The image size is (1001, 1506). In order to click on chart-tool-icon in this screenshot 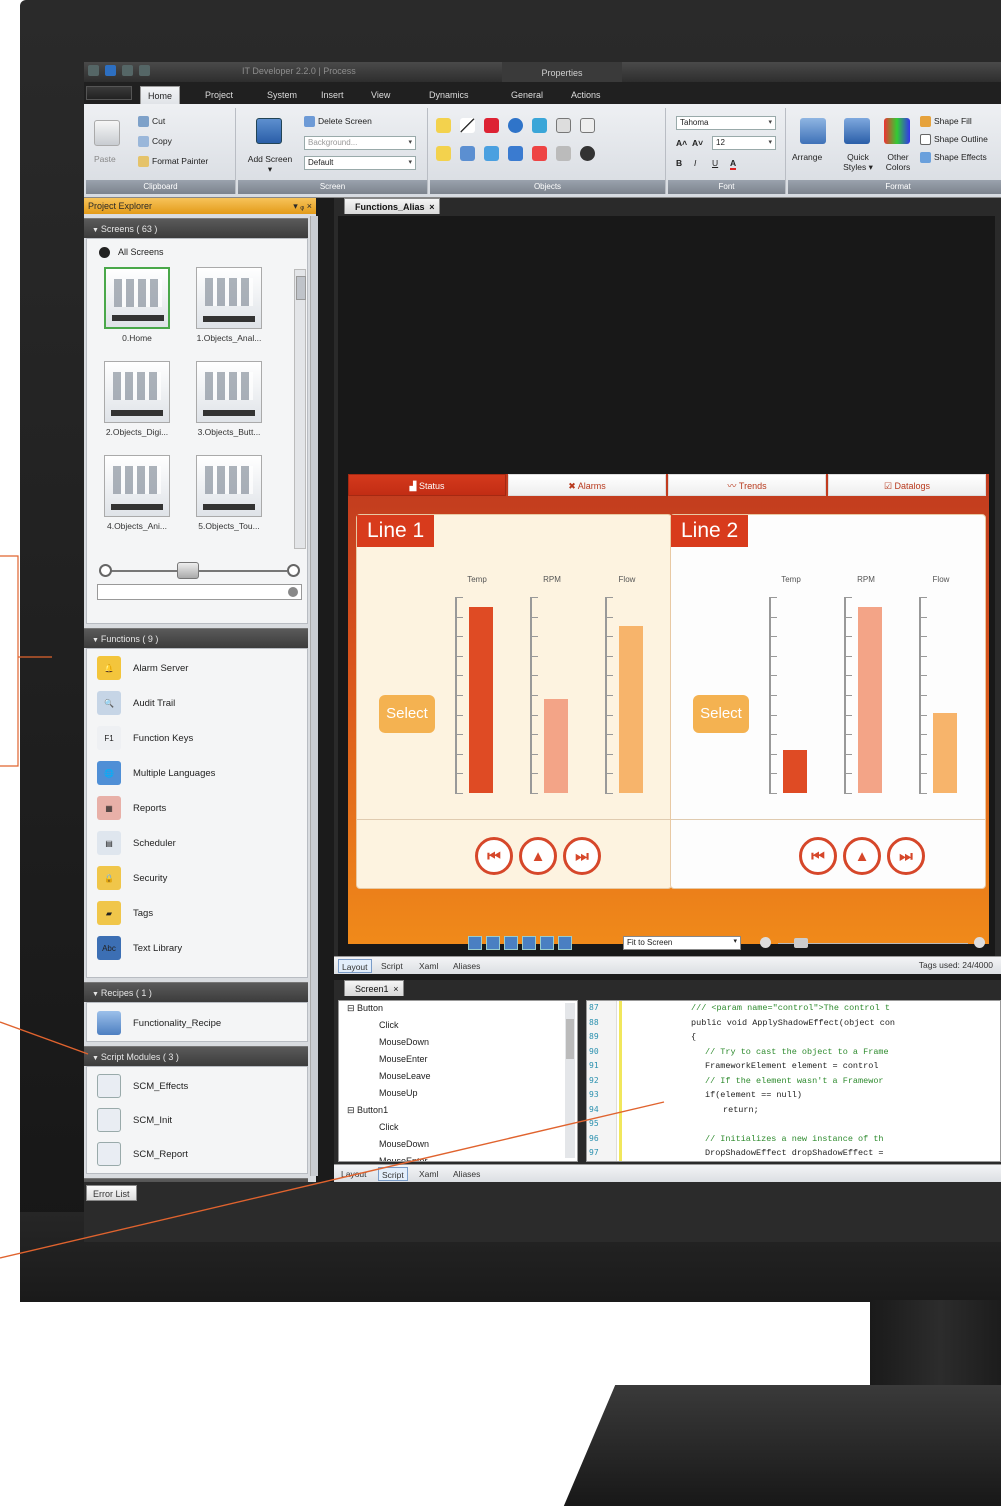, I will do `click(515, 153)`.